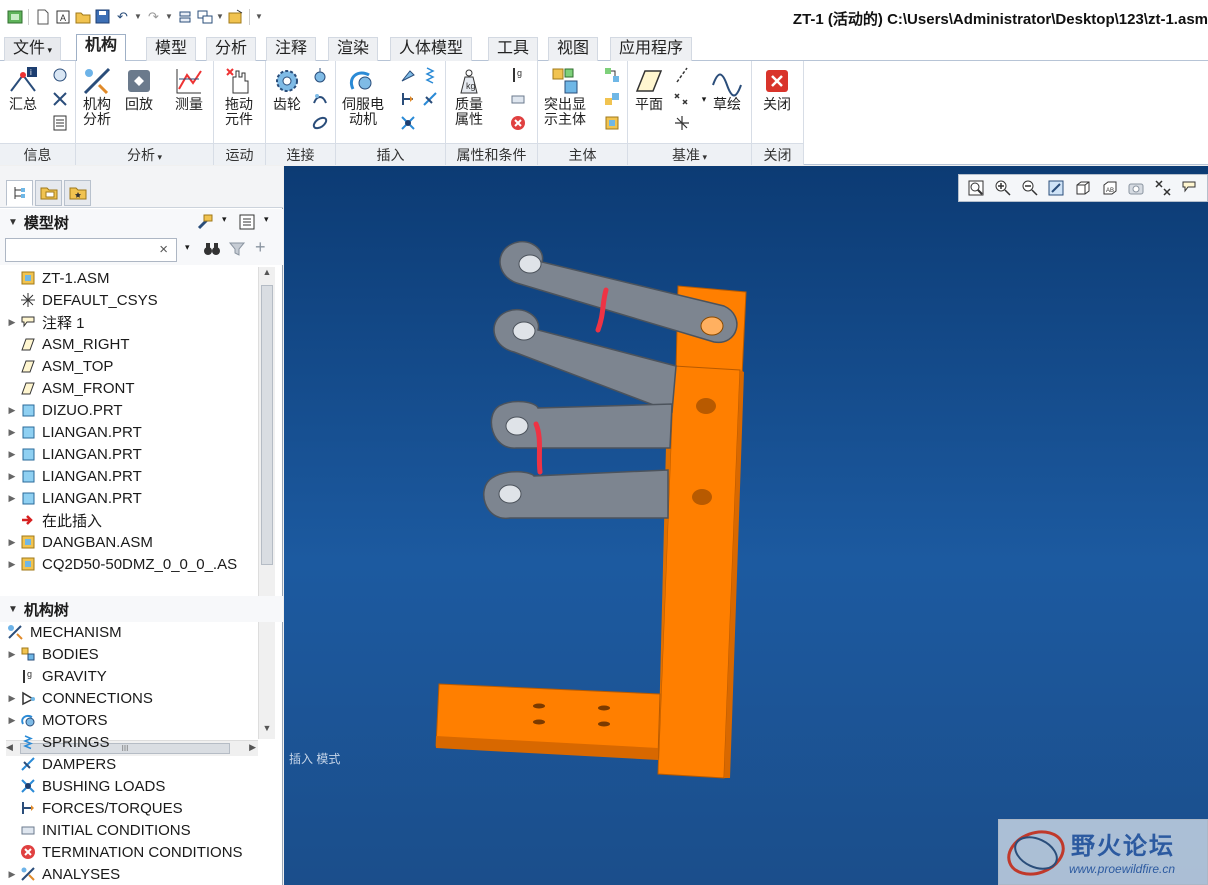 This screenshot has width=1208, height=885. Describe the element at coordinates (682, 99) in the screenshot. I see `point-icon` at that location.